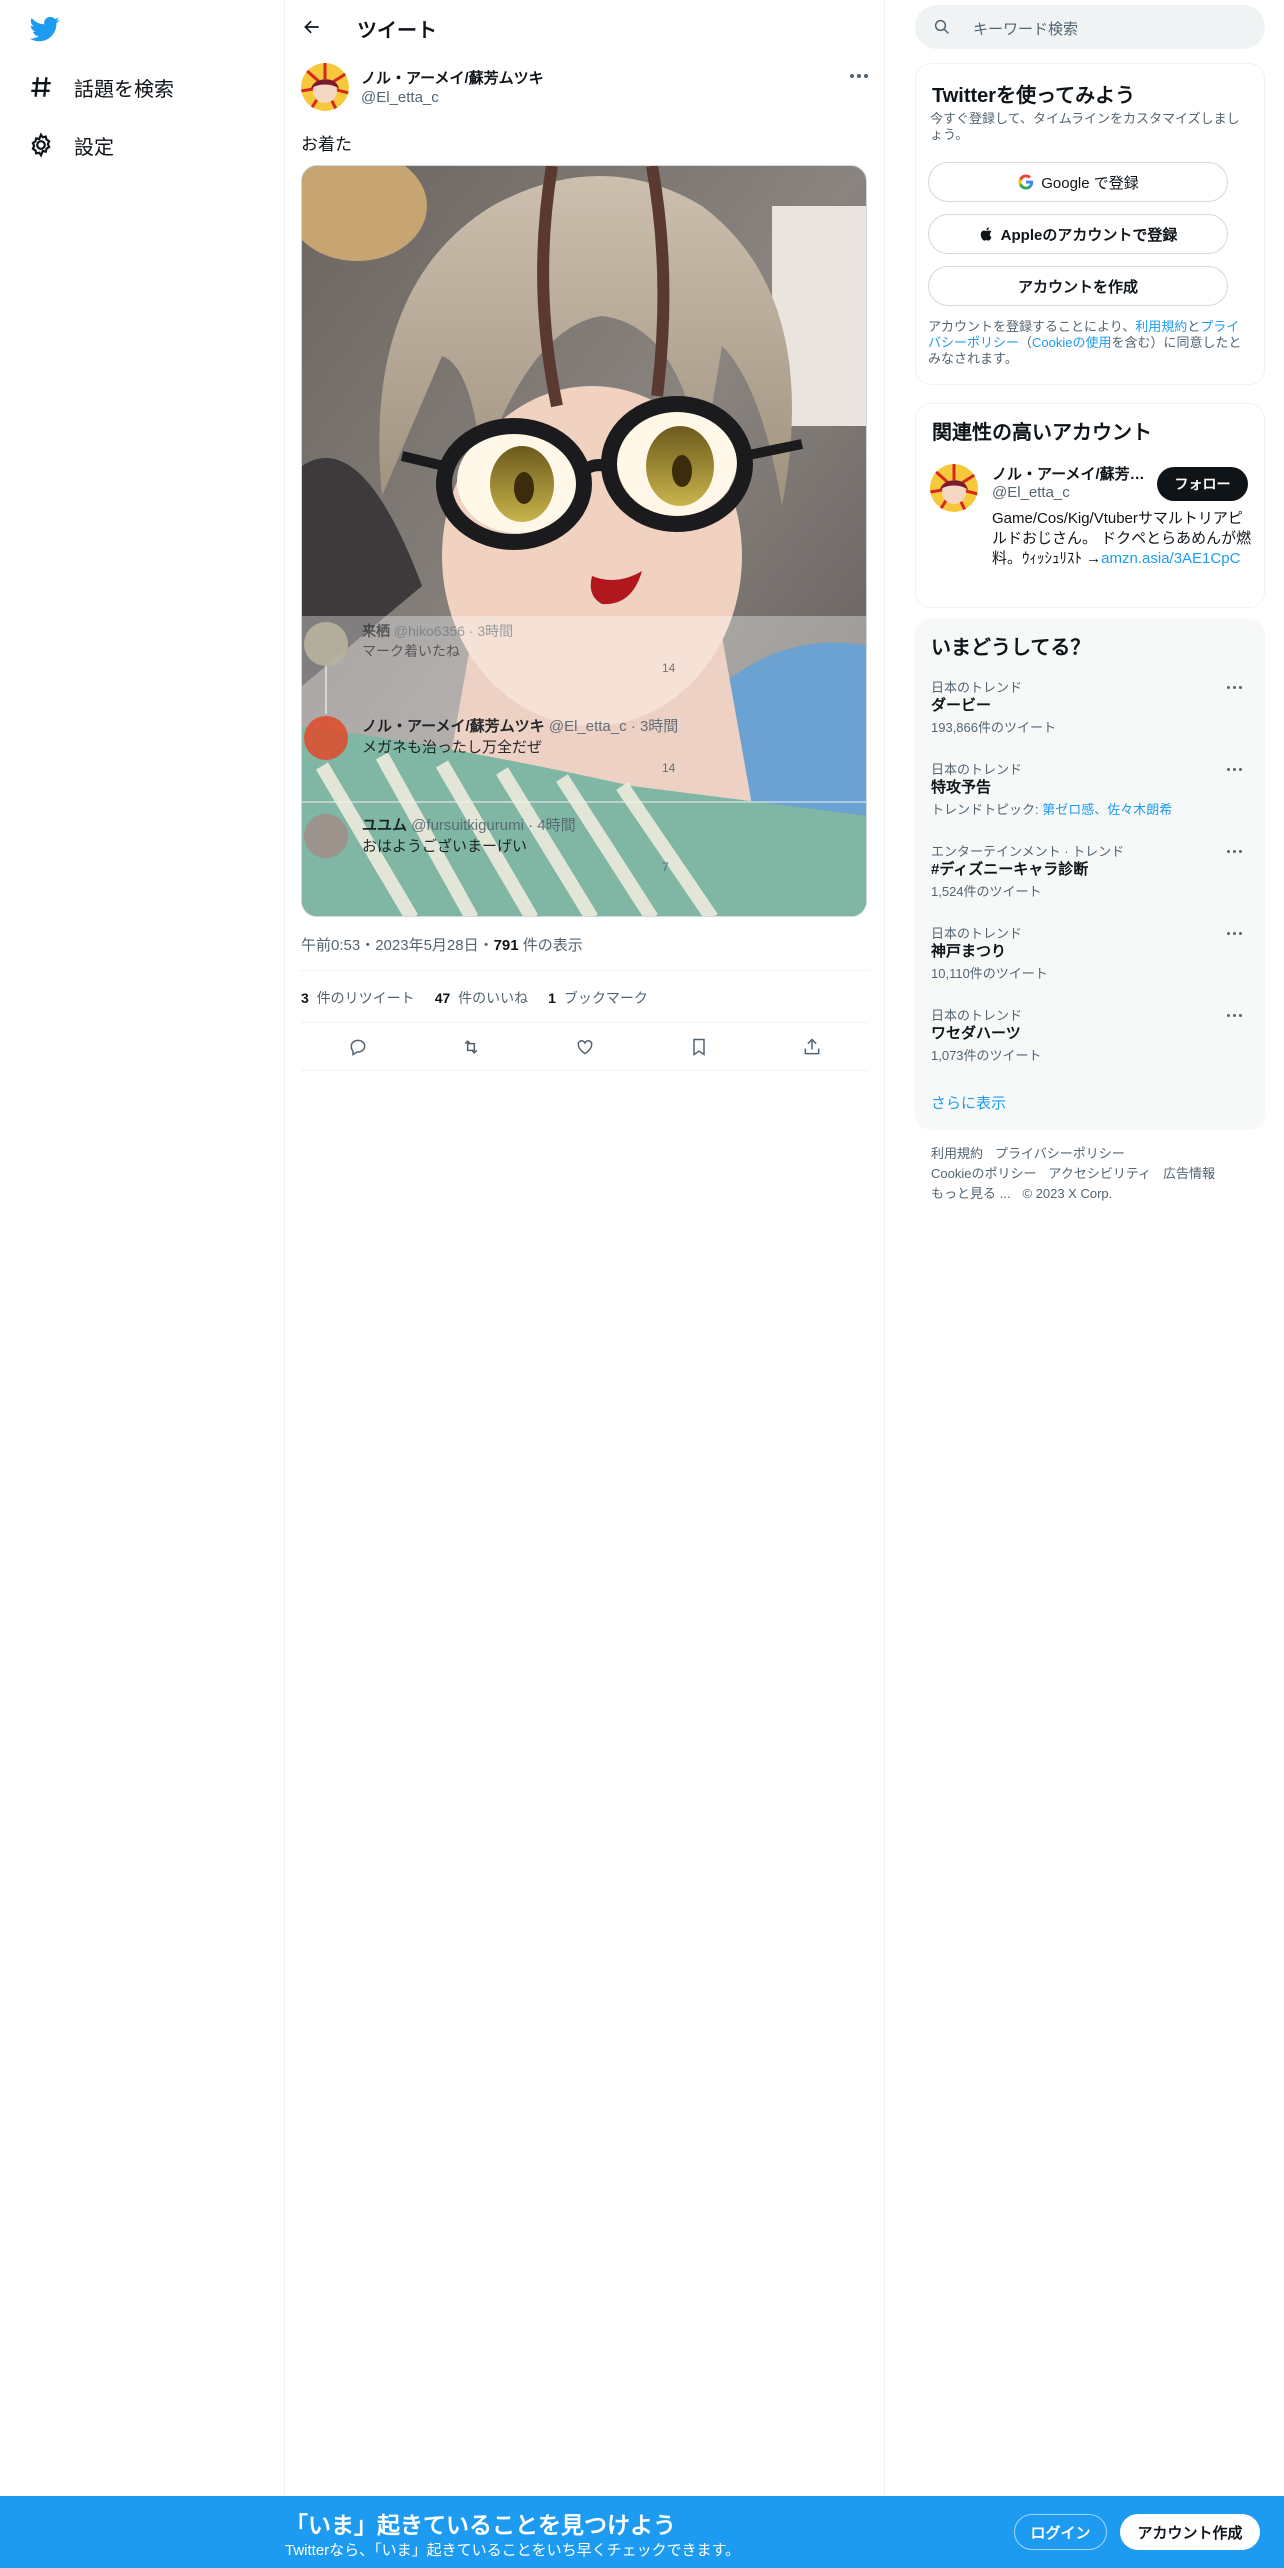 This screenshot has width=1284, height=2568. What do you see at coordinates (480, 2525) in the screenshot?
I see `banner-title: 「いま」起きていることを見つけよう` at bounding box center [480, 2525].